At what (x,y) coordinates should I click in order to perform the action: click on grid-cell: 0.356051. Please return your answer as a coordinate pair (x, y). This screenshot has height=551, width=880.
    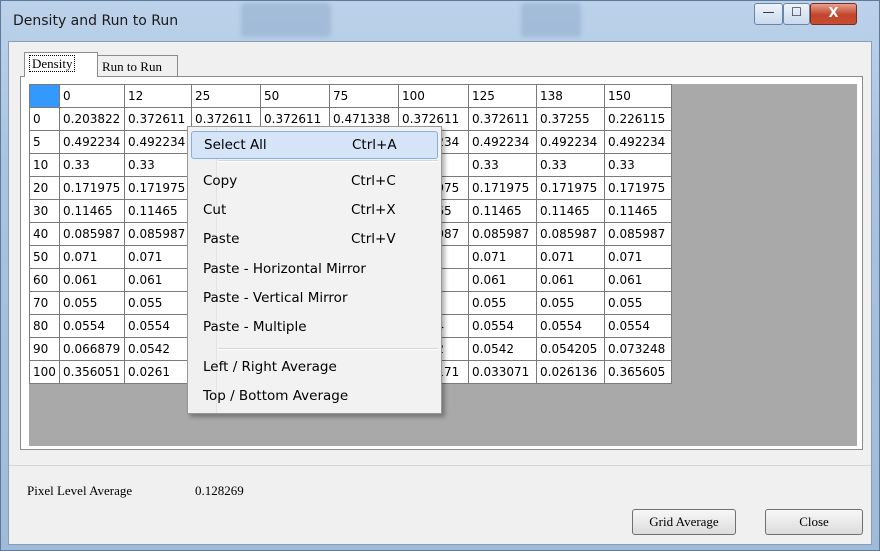
    Looking at the image, I should click on (92, 372).